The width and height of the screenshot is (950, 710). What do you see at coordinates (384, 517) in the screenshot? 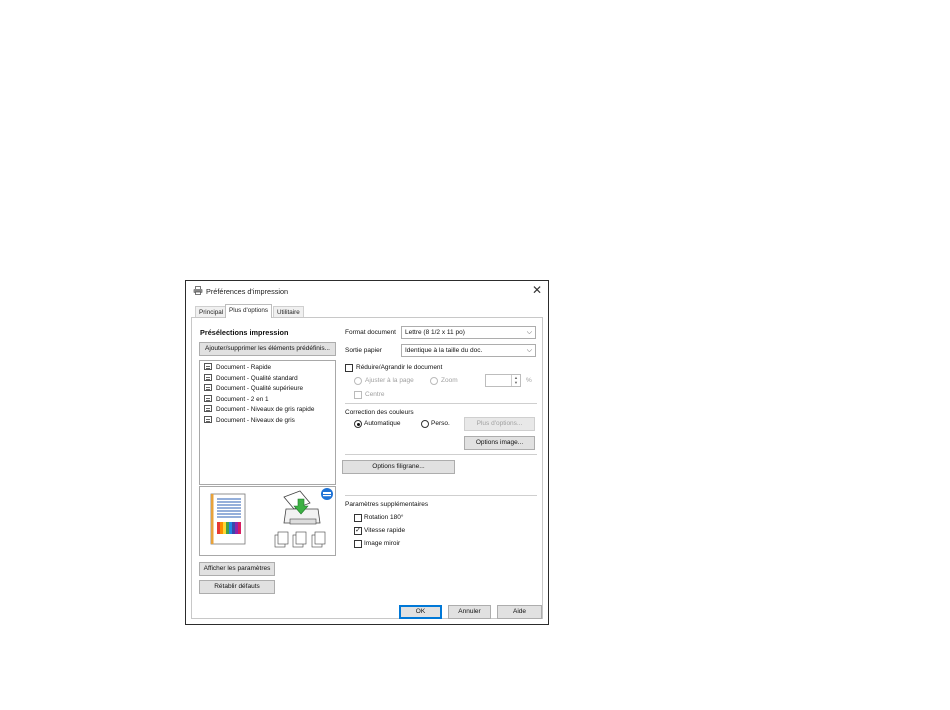
I see `rotation-180-label: Rotation 180°` at bounding box center [384, 517].